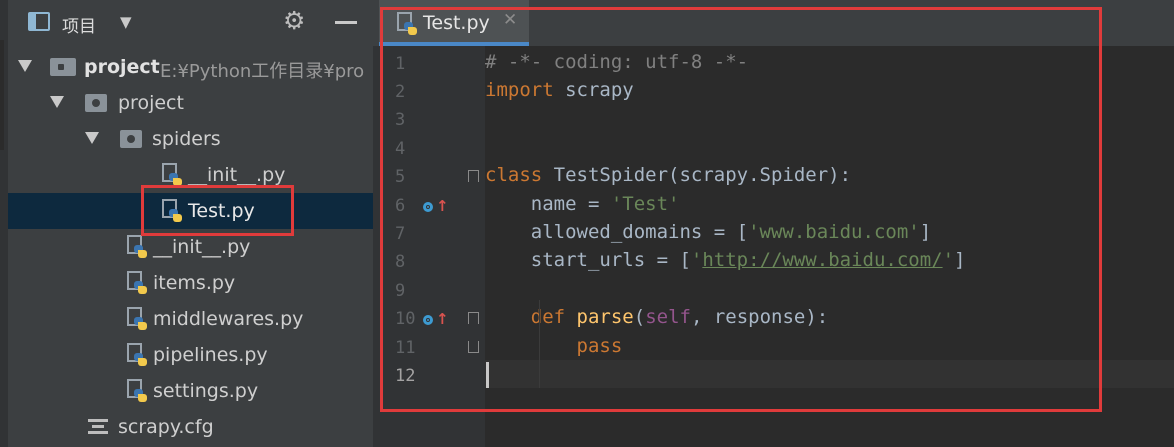 Image resolution: width=1174 pixels, height=447 pixels. Describe the element at coordinates (126, 22) in the screenshot. I see `chevron-down-icon: ▼` at that location.